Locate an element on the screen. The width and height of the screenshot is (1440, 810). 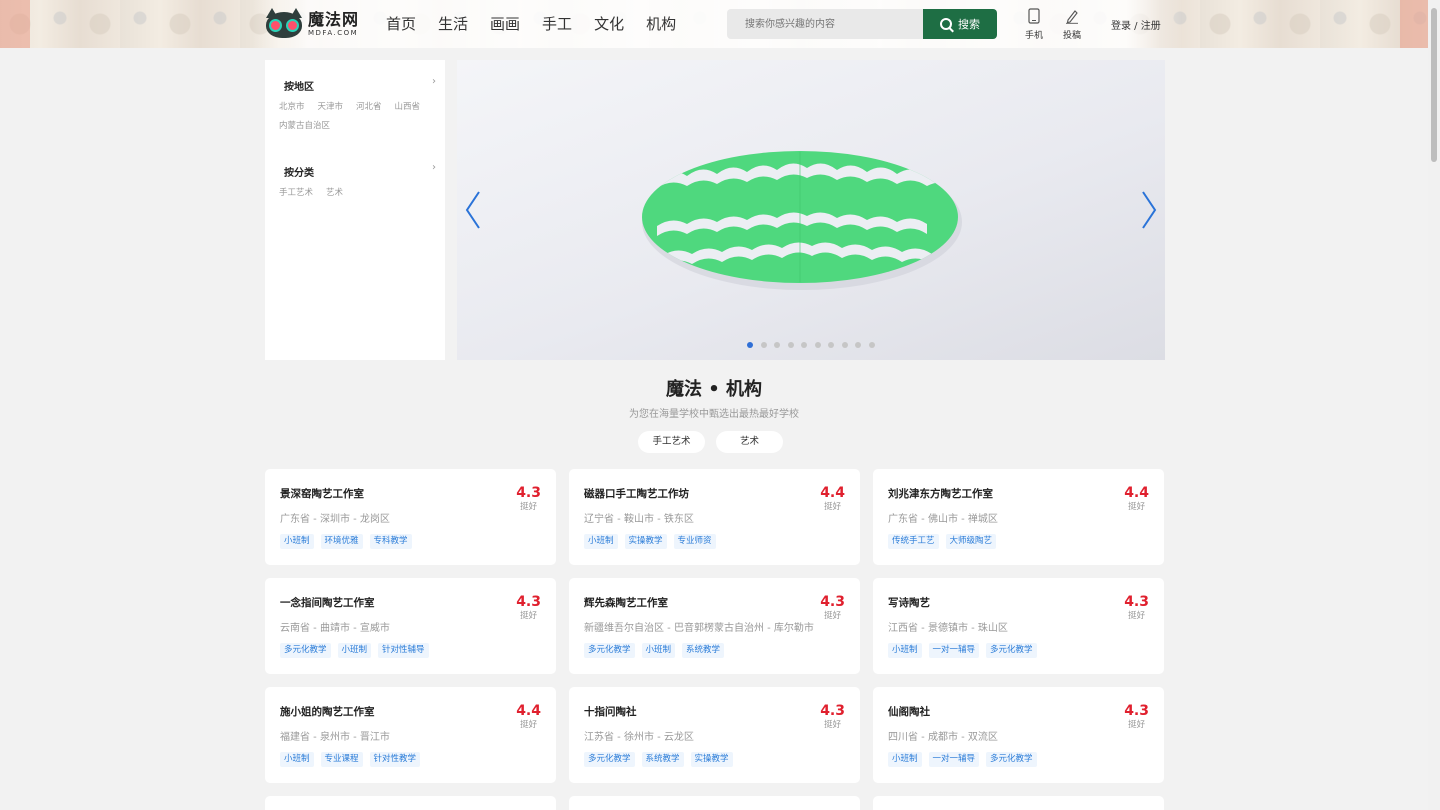
institution-name: 仙阁陶社 is located at coordinates (909, 711).